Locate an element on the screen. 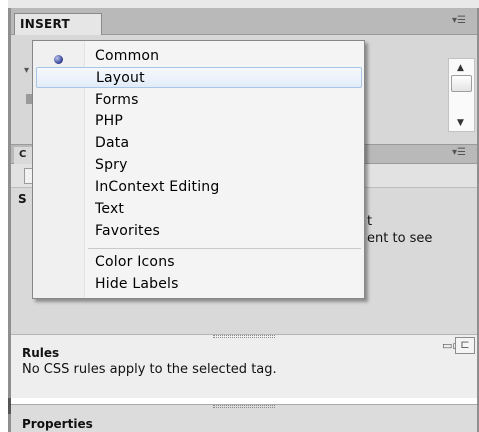 Image resolution: width=479 pixels, height=432 pixels. insert-tab: INSERT is located at coordinates (58, 24).